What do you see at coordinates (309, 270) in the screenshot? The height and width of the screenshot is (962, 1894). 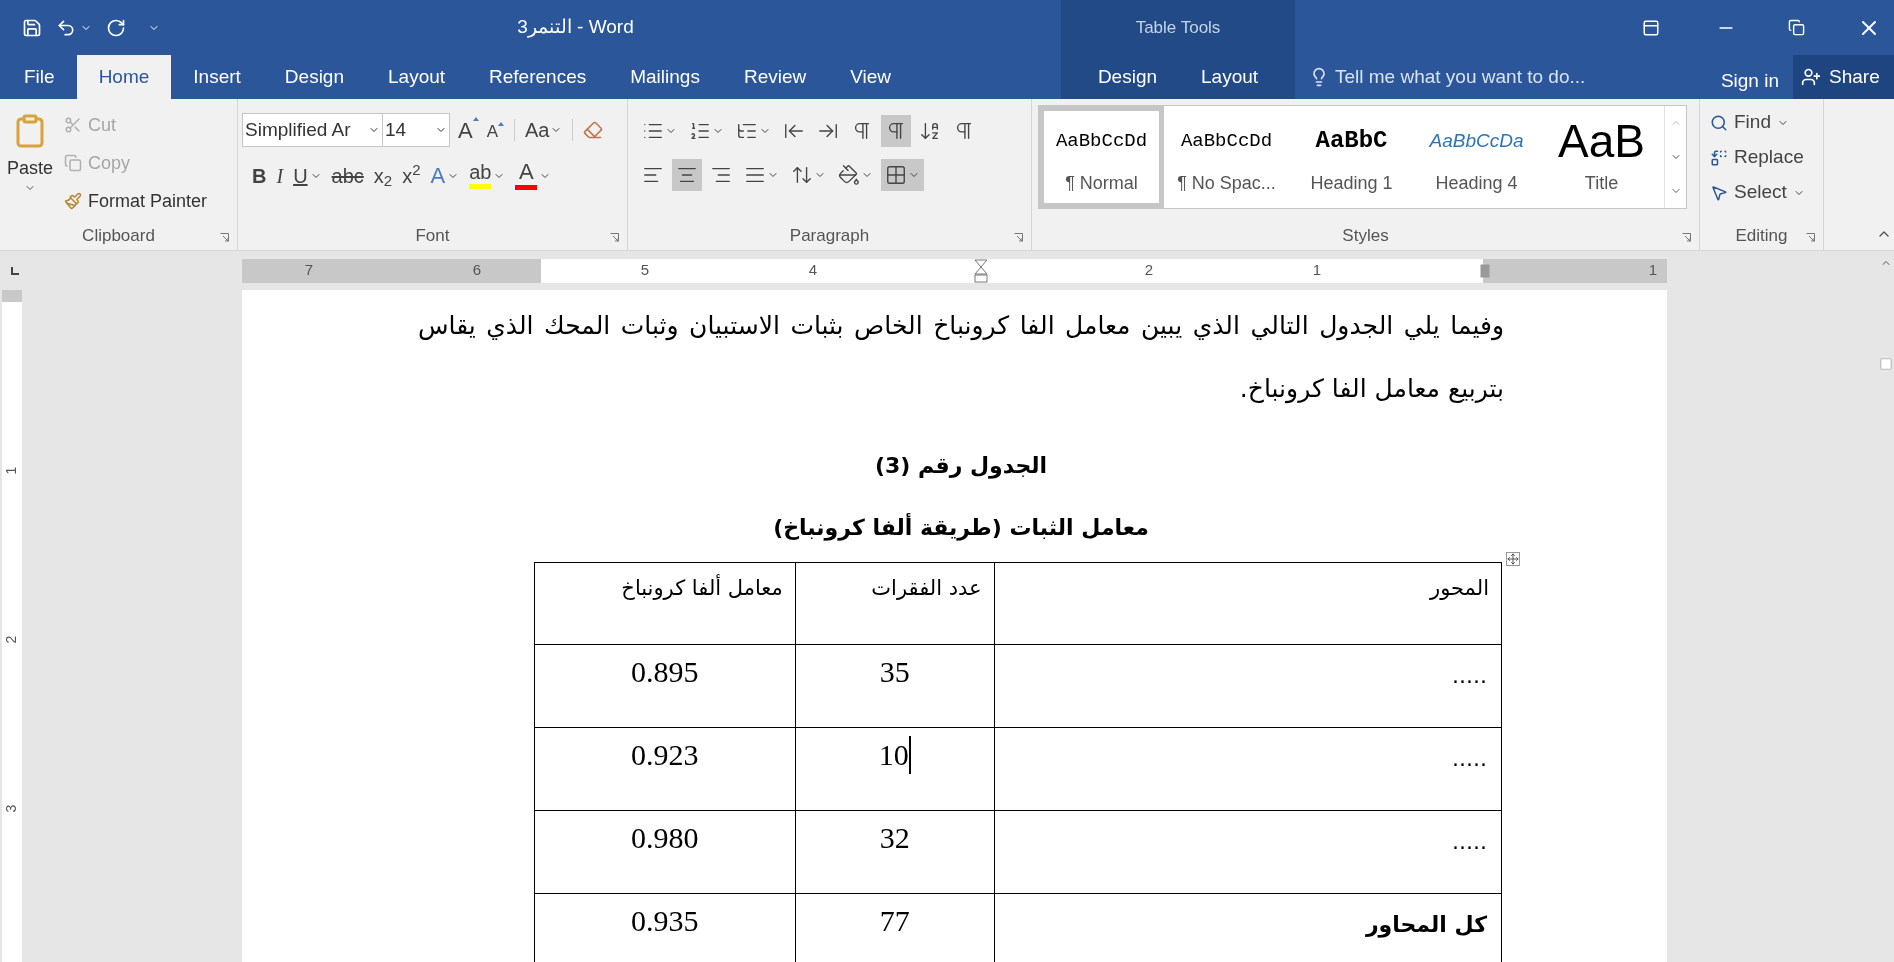 I see `ruler-number: 7` at bounding box center [309, 270].